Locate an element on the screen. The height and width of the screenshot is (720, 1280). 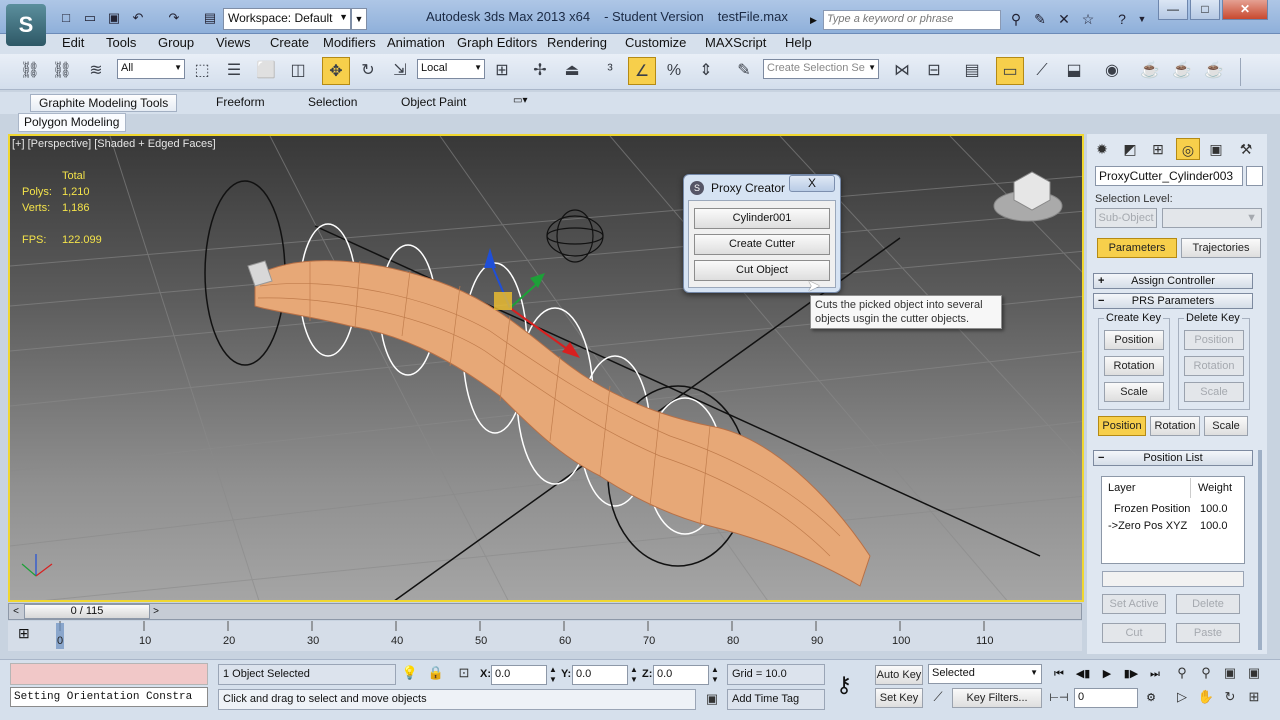
percent-snap-icon: % is located at coordinates (674, 71).